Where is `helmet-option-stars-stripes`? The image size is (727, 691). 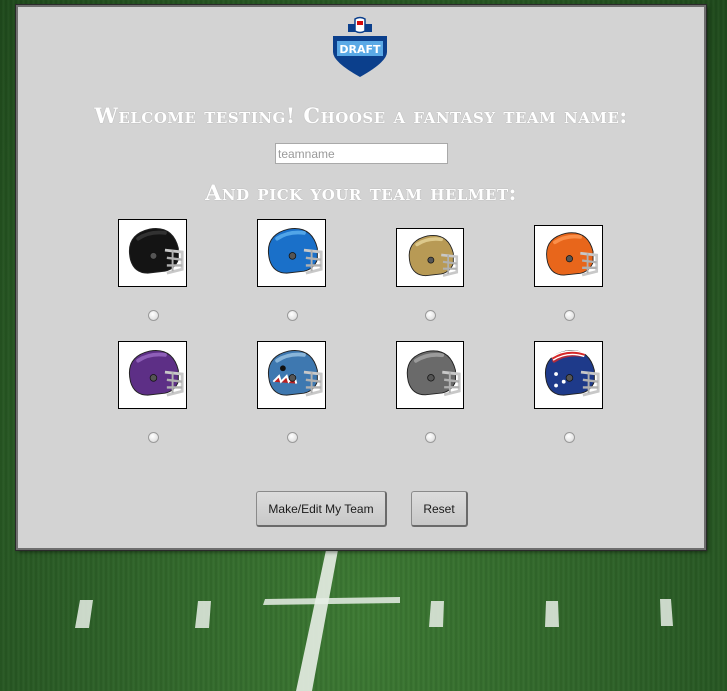 helmet-option-stars-stripes is located at coordinates (568, 375).